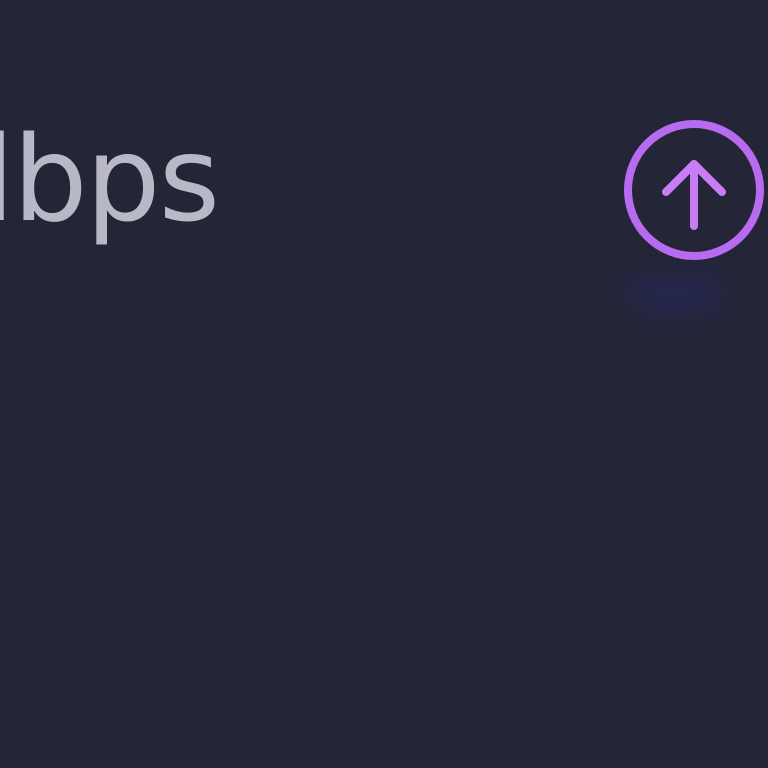 The height and width of the screenshot is (768, 768). I want to click on icon-shadow, so click(675, 294).